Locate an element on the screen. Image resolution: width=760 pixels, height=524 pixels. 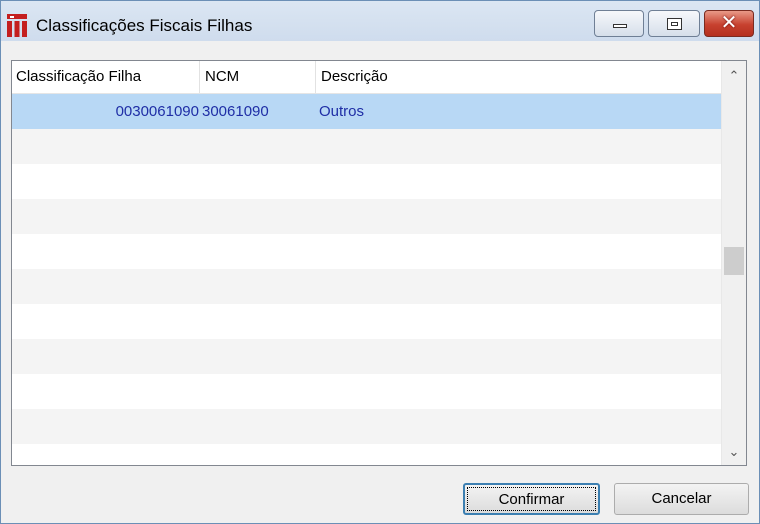
close-button: ✕ is located at coordinates (729, 23).